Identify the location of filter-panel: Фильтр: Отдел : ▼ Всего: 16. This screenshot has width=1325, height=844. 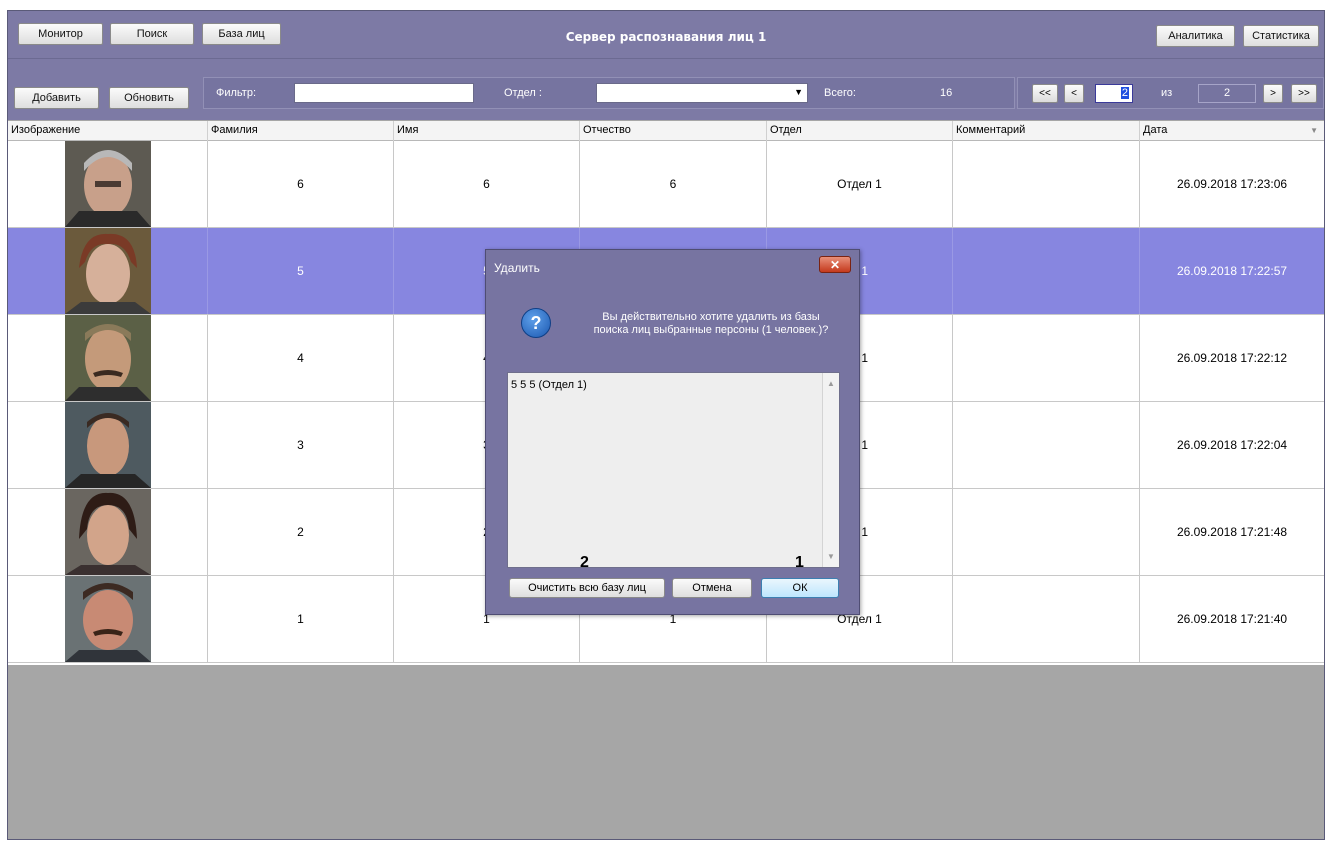
(609, 93).